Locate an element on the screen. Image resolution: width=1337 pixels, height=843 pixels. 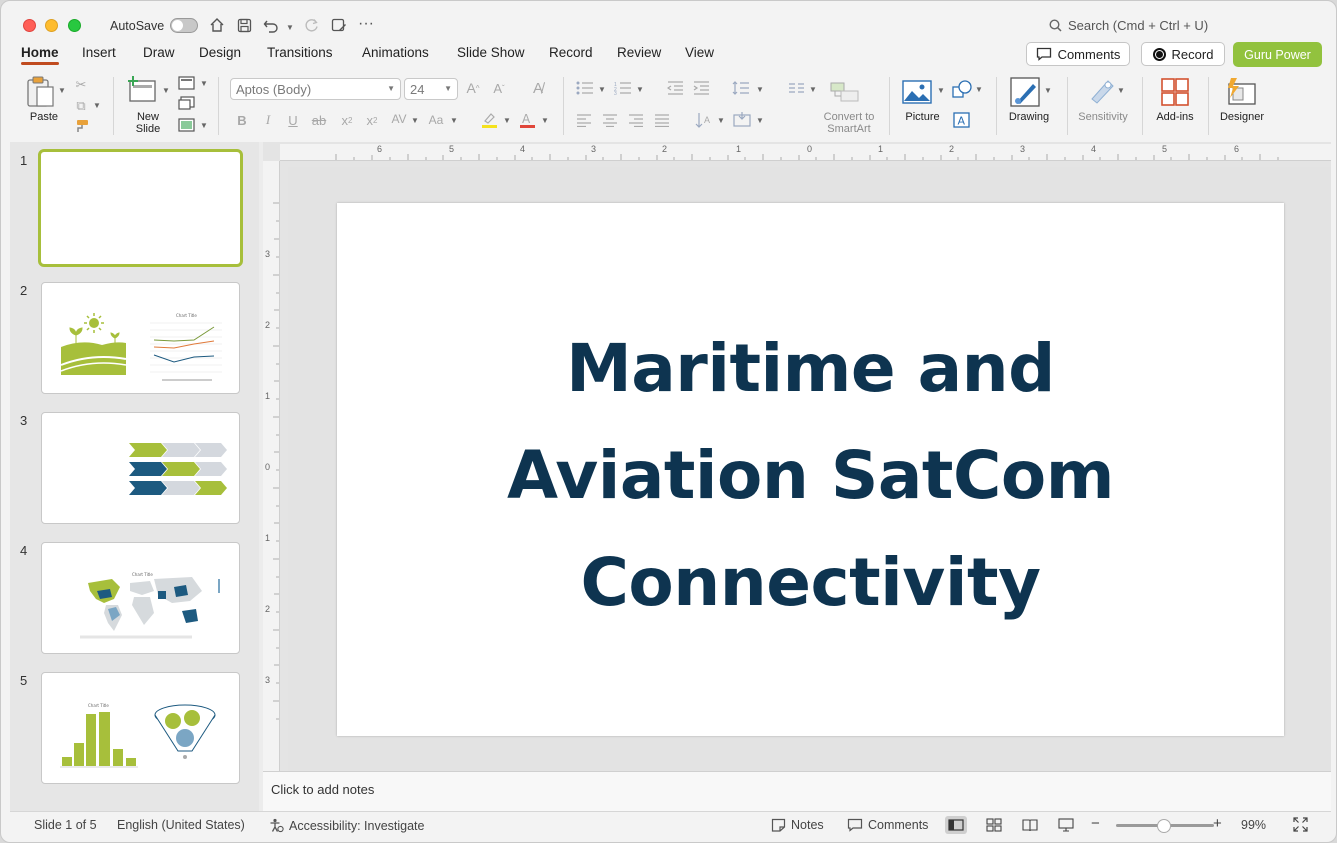
notes-pane: Click to add notes is located at coordinates (797, 791).